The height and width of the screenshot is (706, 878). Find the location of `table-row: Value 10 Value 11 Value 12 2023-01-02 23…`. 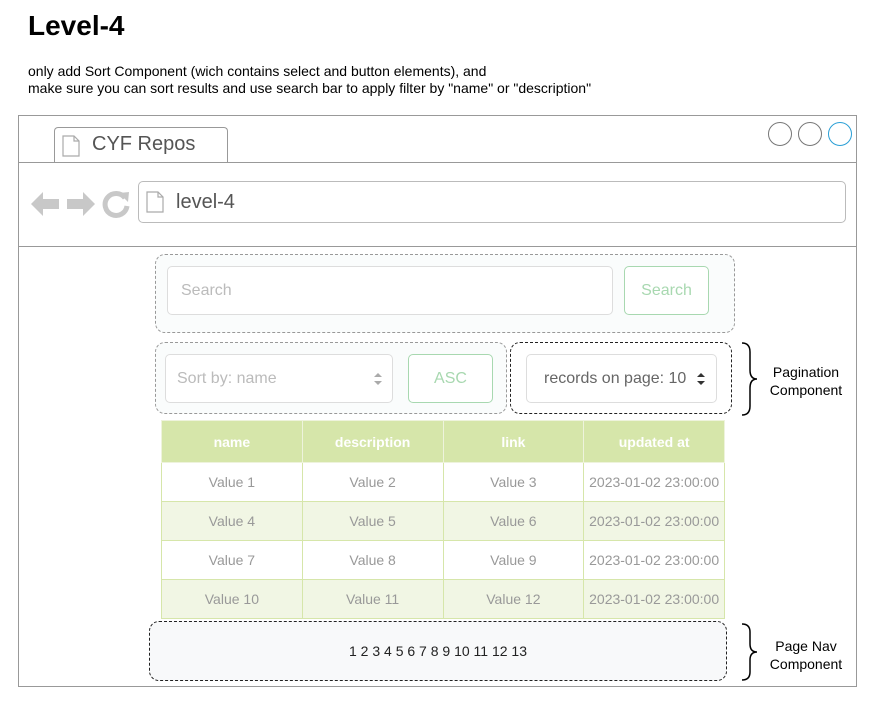

table-row: Value 10 Value 11 Value 12 2023-01-02 23… is located at coordinates (443, 599).